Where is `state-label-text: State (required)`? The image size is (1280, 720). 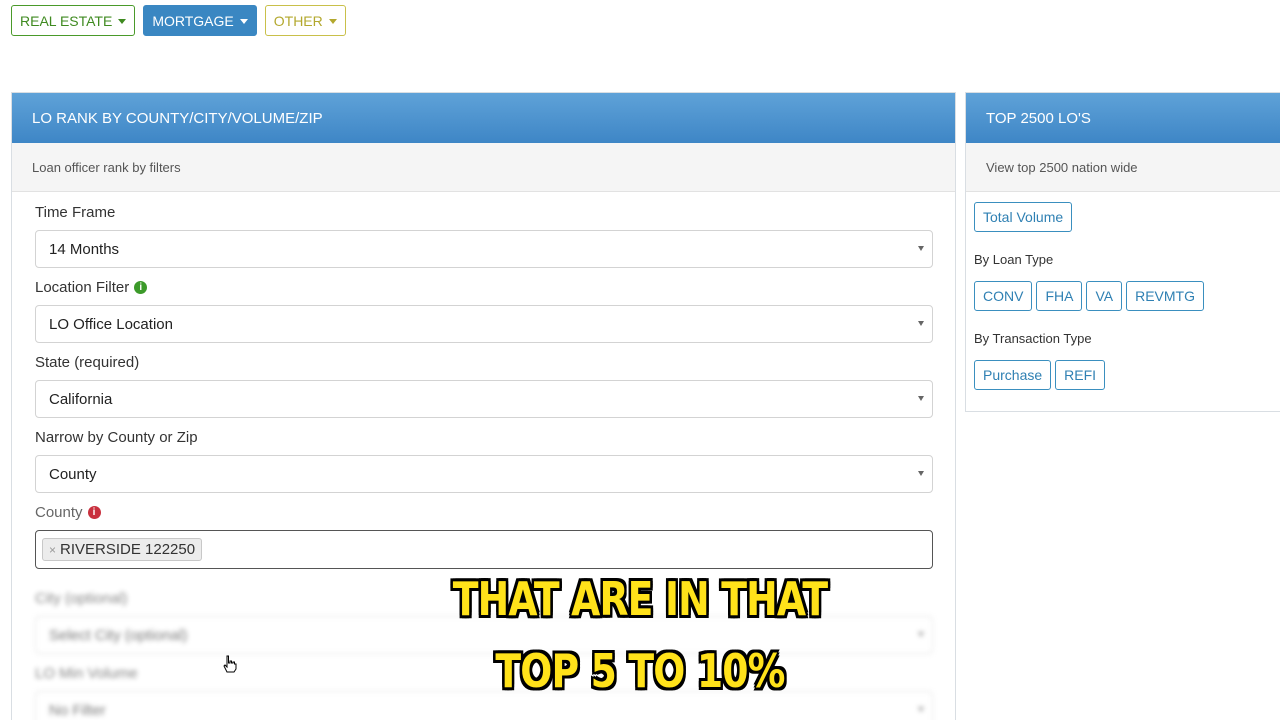
state-label-text: State (required) is located at coordinates (87, 362).